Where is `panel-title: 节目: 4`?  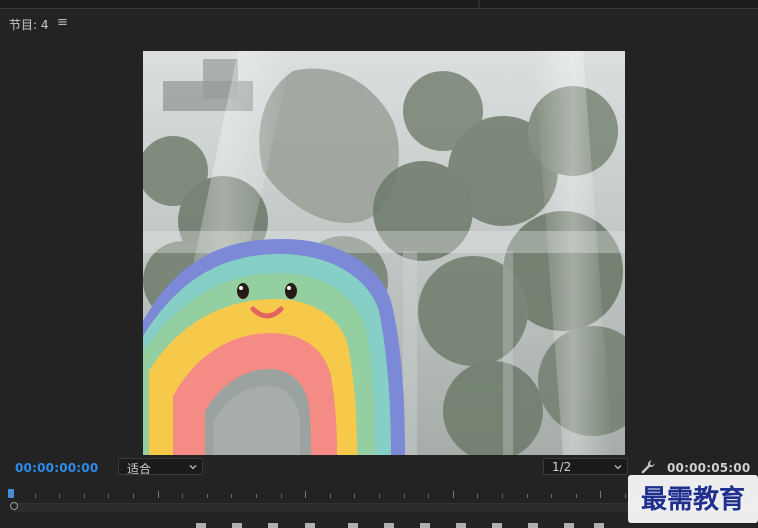
panel-title: 节目: 4 is located at coordinates (29, 24).